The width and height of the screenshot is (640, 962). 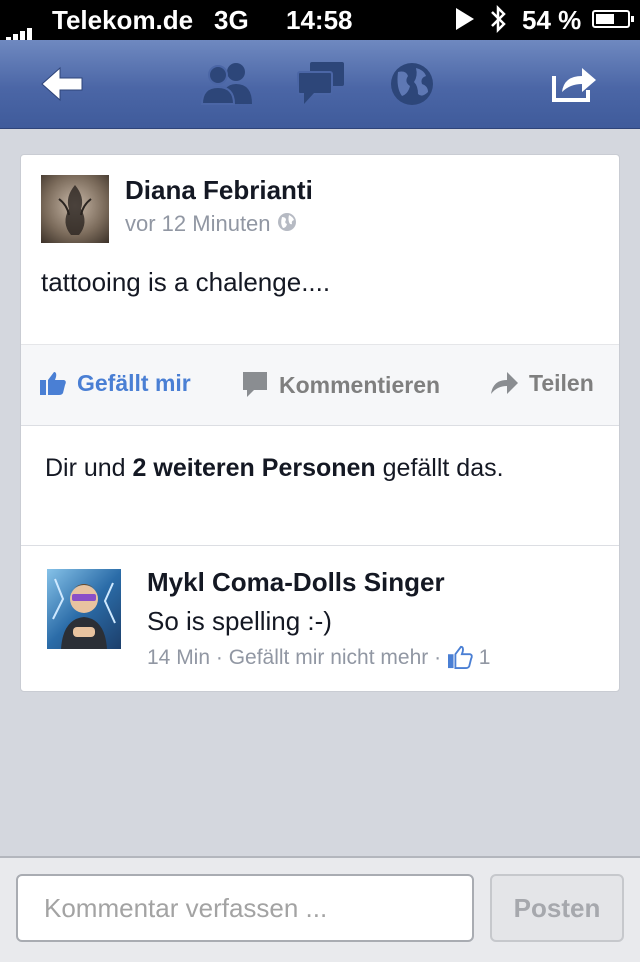 What do you see at coordinates (89, 468) in the screenshot?
I see `likes-prefix: Dir und` at bounding box center [89, 468].